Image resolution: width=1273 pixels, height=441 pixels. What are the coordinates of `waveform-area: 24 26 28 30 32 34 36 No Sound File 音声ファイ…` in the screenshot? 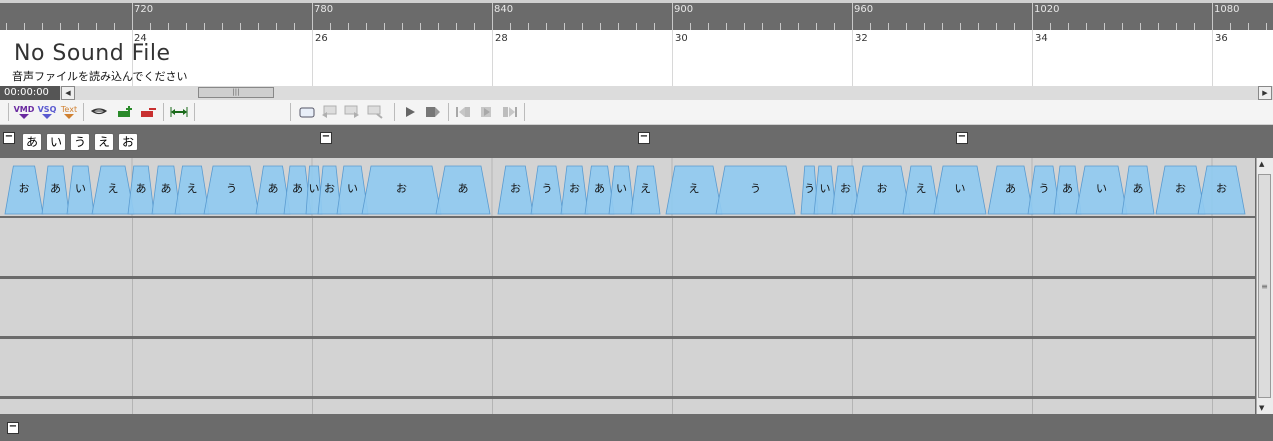 It's located at (636, 58).